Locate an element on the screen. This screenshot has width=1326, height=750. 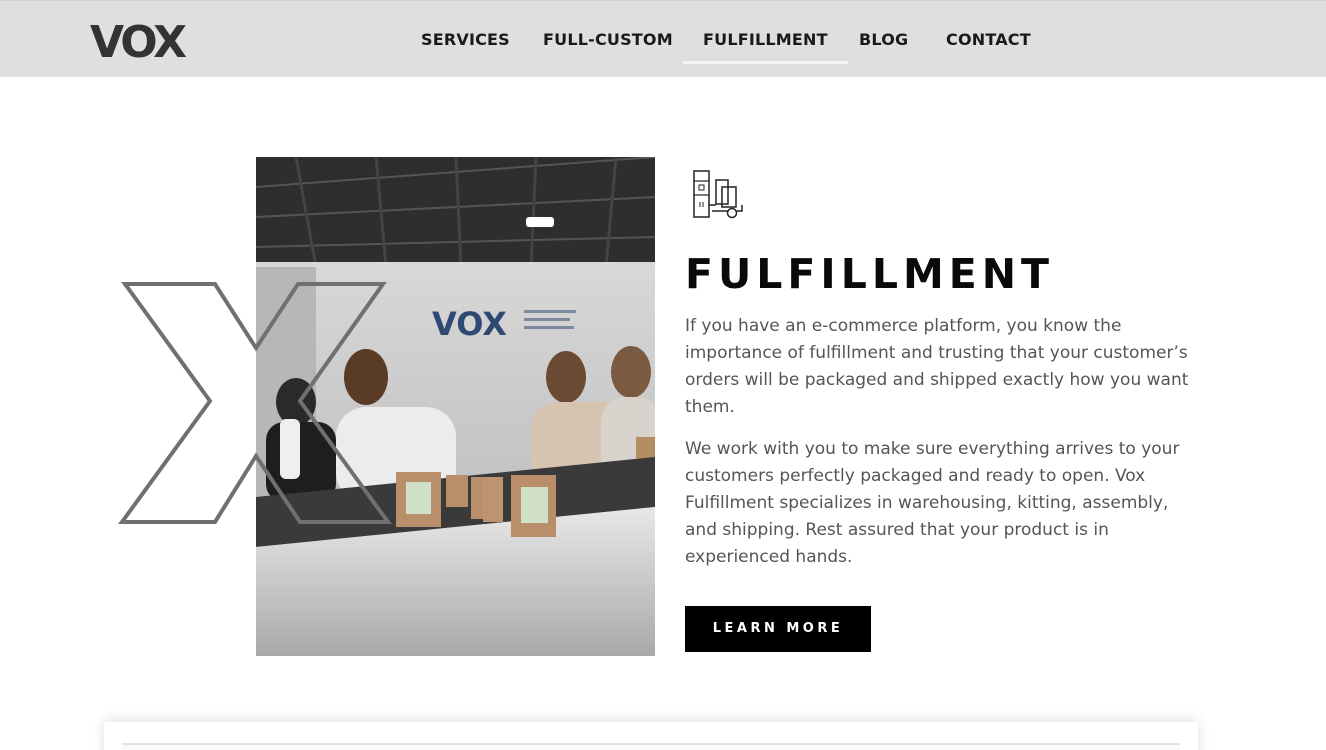
page-title: FULFILLMENT is located at coordinates (870, 274).